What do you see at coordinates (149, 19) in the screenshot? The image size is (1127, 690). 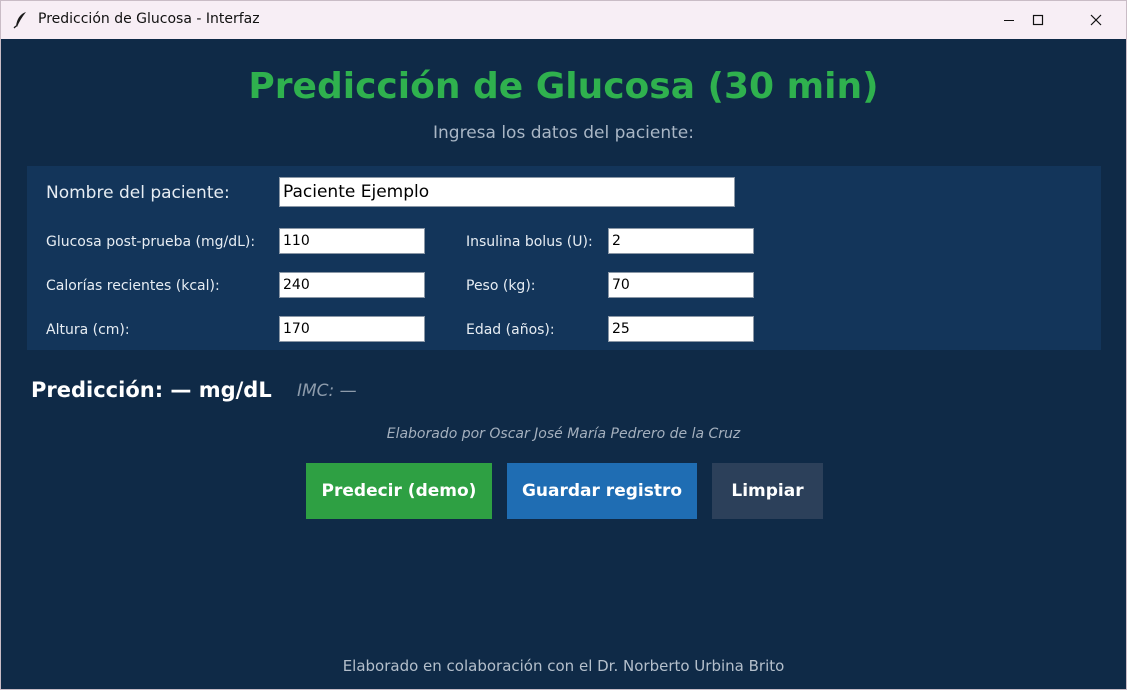 I see `window-title: Predicción de Glucosa - Interfaz` at bounding box center [149, 19].